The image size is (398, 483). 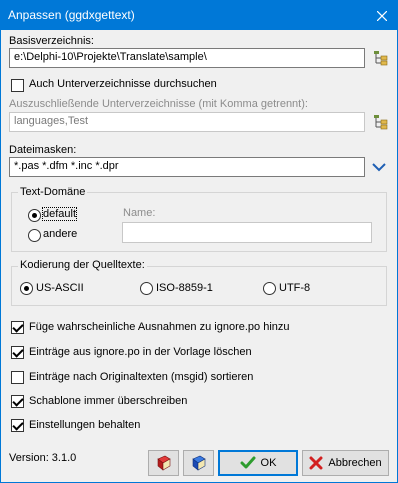 I want to click on cancel-button-label: Abbrechen, so click(x=355, y=463).